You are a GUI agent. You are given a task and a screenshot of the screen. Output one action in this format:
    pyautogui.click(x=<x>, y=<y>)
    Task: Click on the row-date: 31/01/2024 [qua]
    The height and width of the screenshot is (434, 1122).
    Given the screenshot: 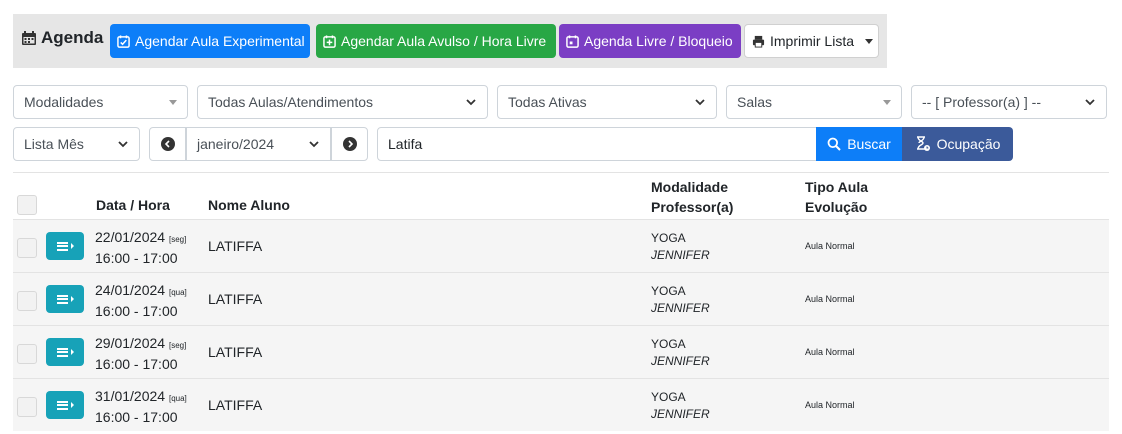 What is the action you would take?
    pyautogui.click(x=141, y=397)
    